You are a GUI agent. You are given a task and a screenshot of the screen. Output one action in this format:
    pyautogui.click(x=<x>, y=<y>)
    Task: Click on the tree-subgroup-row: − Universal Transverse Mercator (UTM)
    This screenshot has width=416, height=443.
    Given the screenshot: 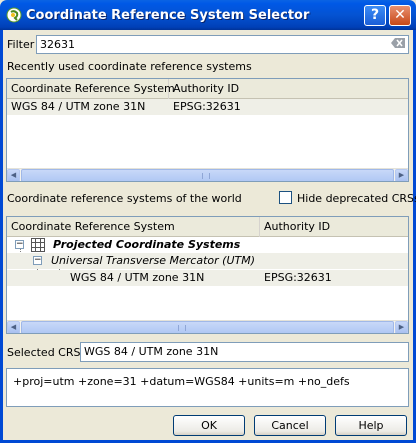 What is the action you would take?
    pyautogui.click(x=207, y=261)
    